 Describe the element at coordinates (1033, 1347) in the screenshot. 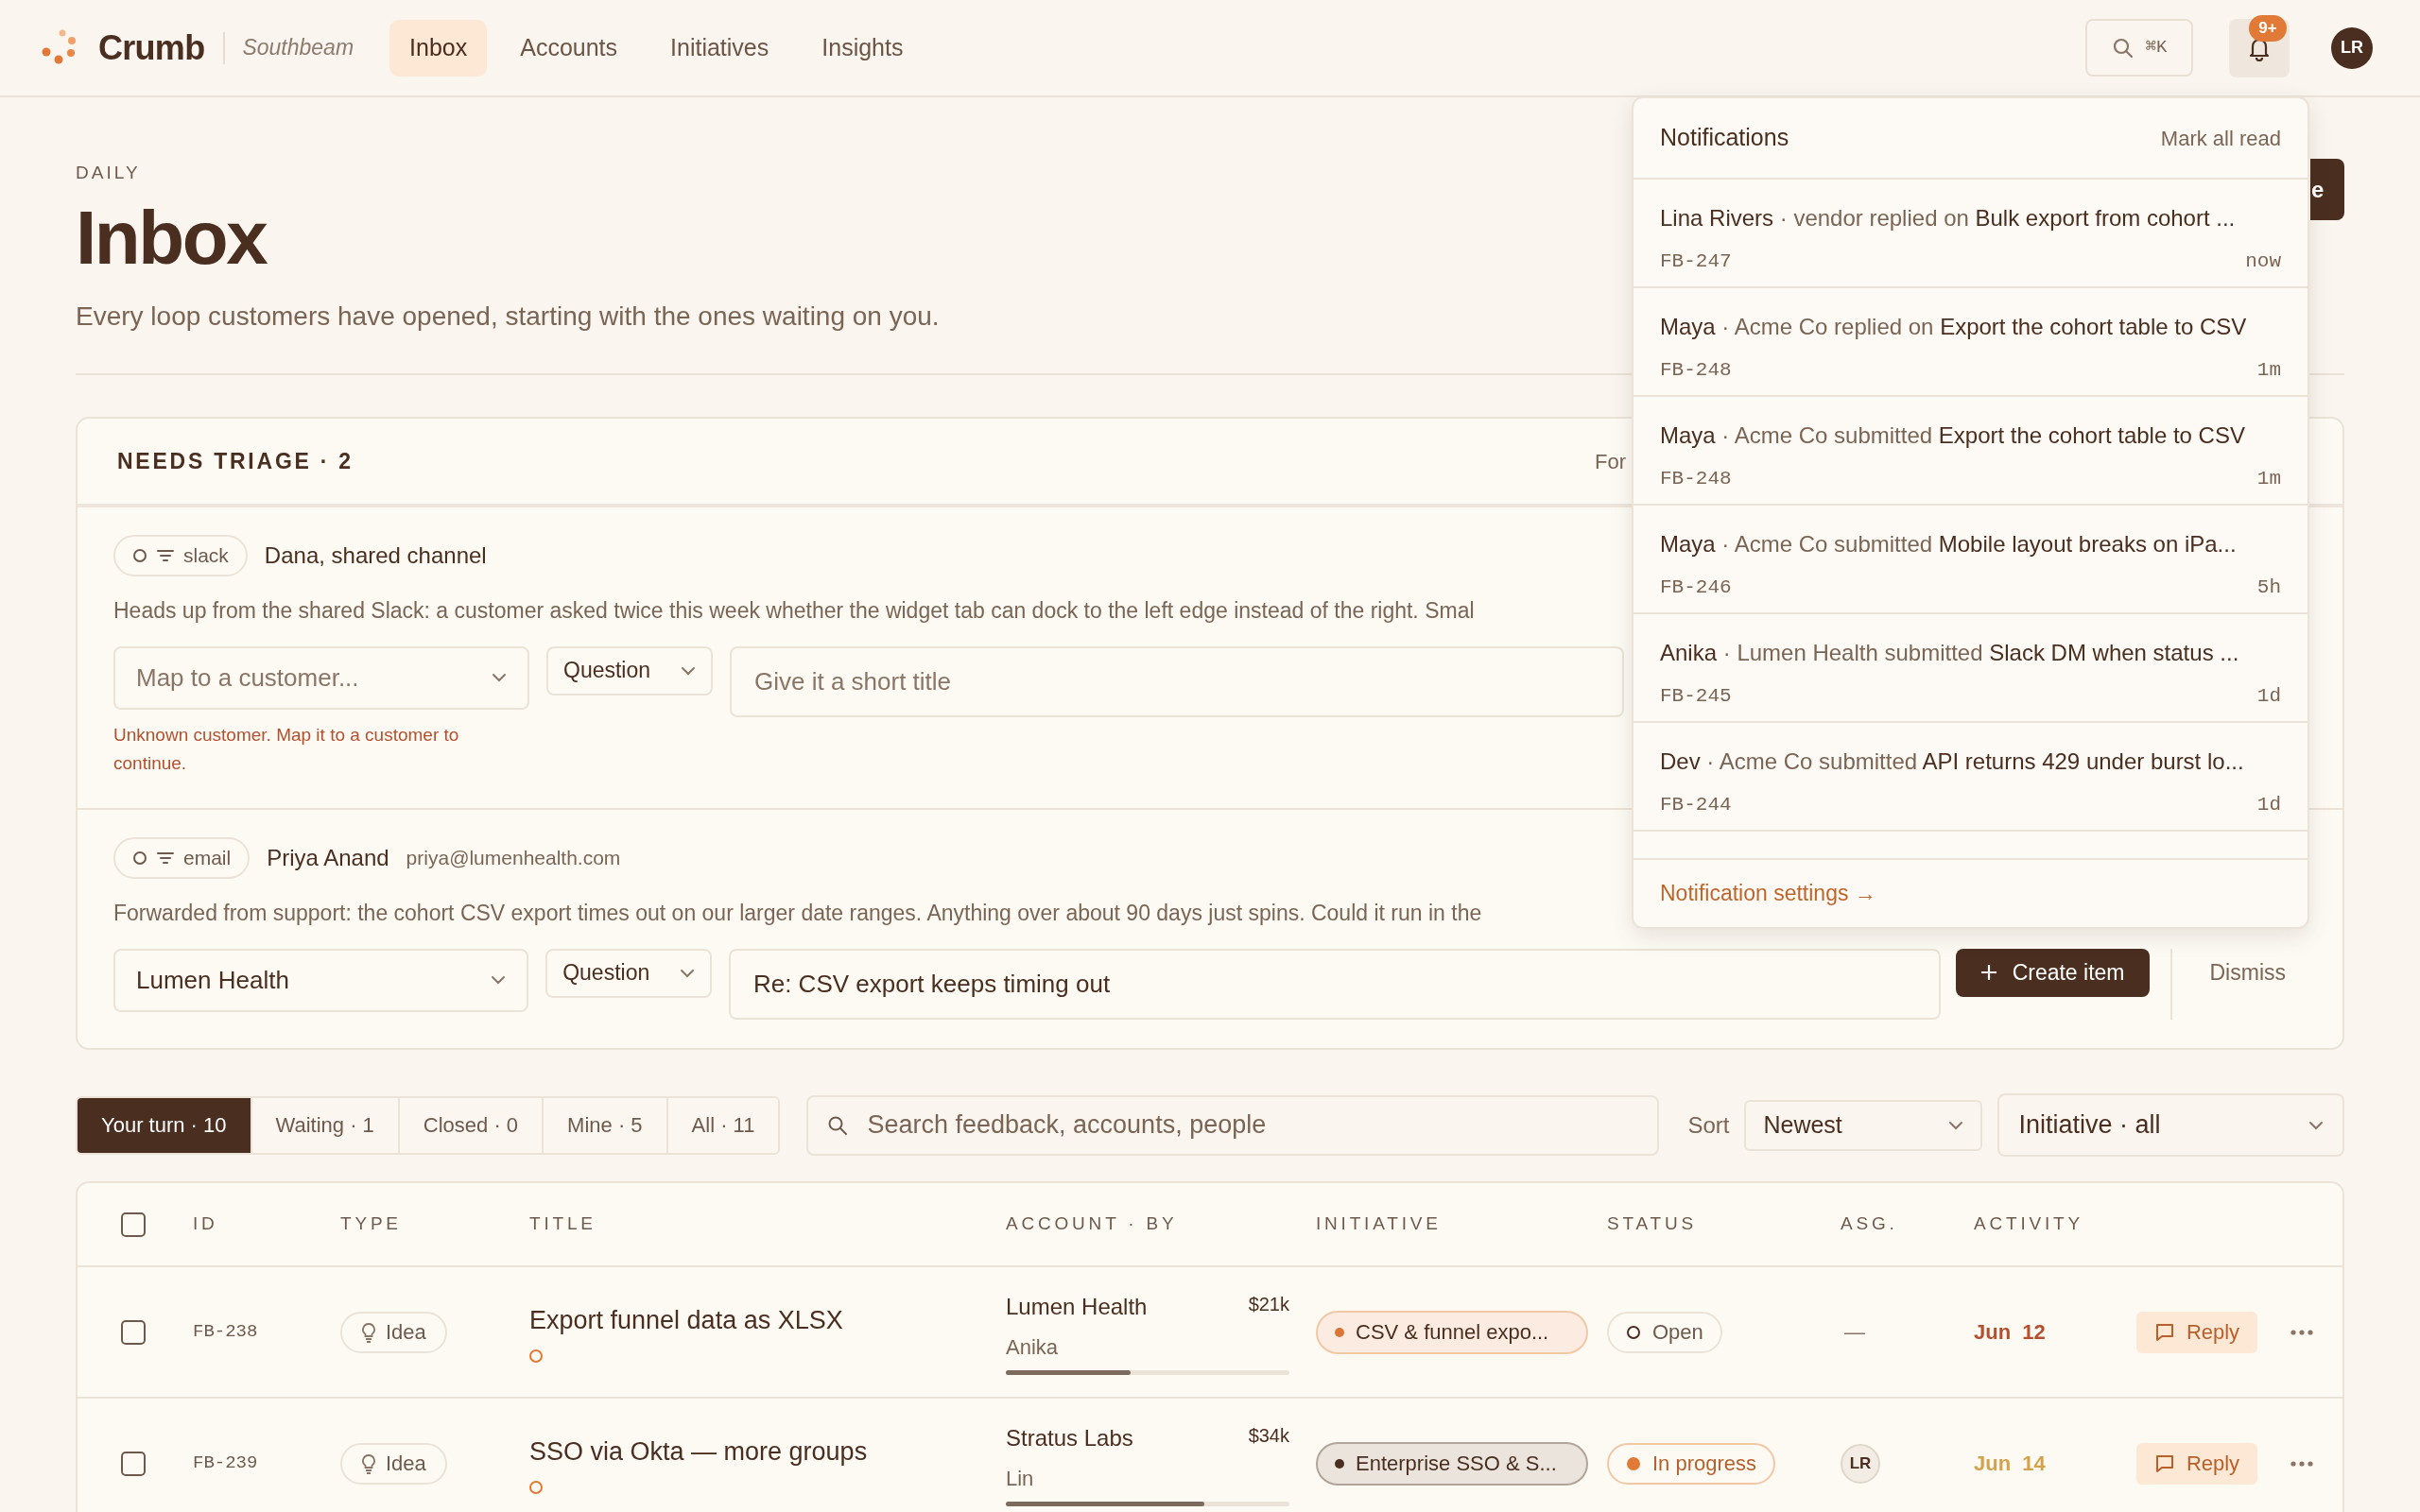

I see `submitter-name: Anika` at that location.